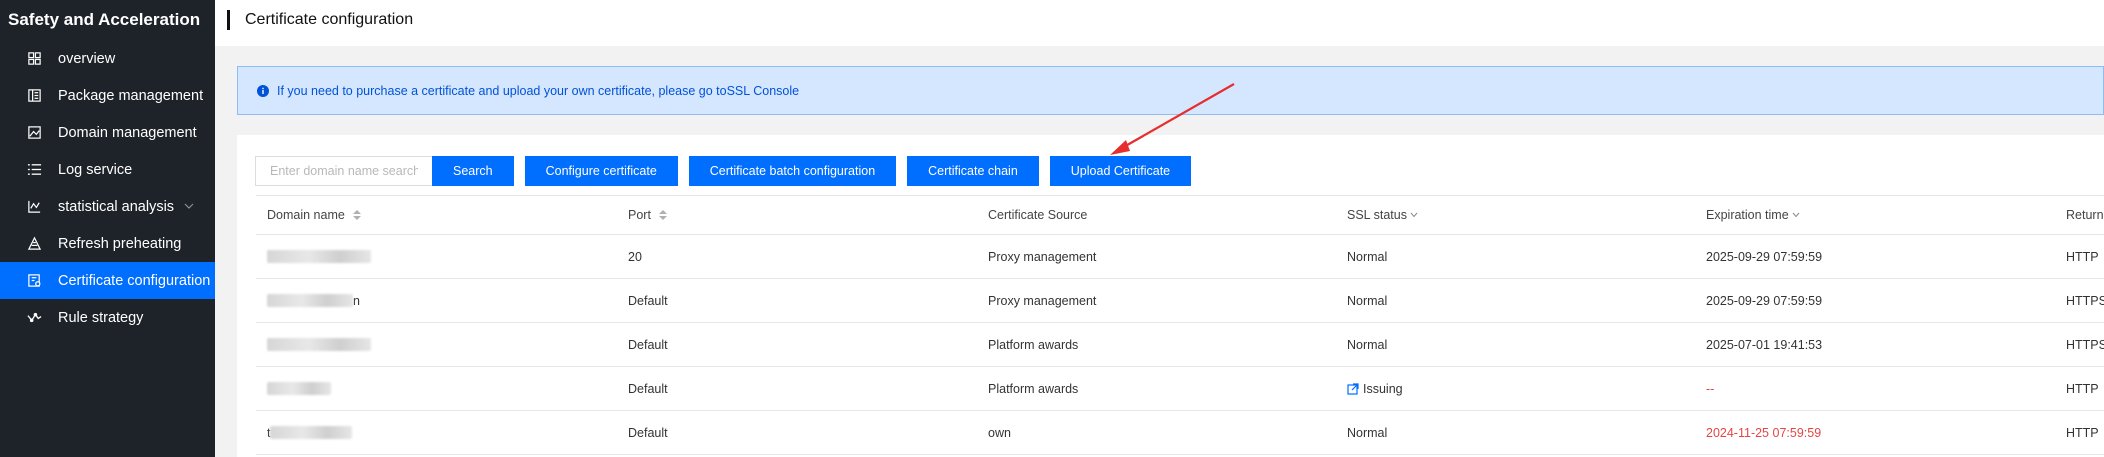  What do you see at coordinates (131, 95) in the screenshot?
I see `sidebar-item-label: Package management` at bounding box center [131, 95].